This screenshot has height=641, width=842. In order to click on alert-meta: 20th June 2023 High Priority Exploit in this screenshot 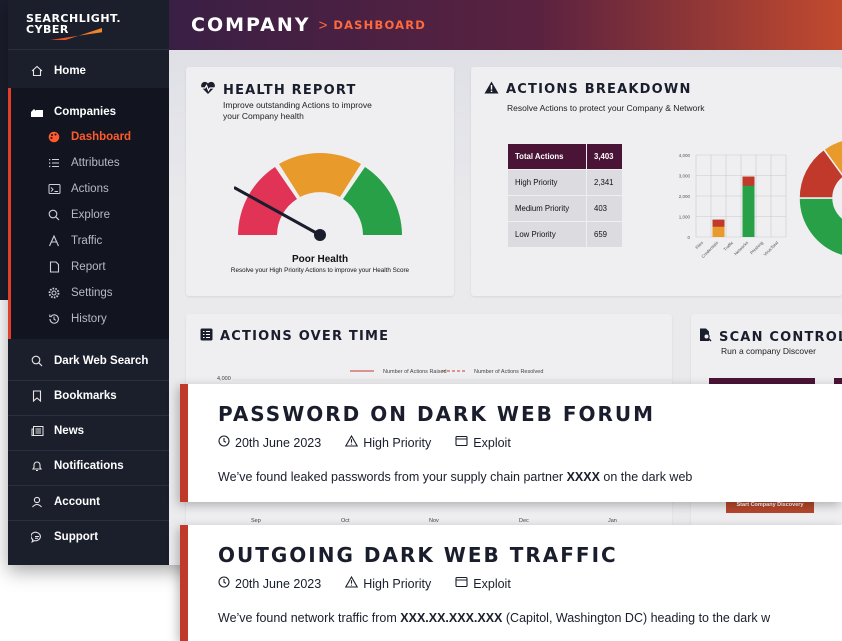, I will do `click(376, 583)`.